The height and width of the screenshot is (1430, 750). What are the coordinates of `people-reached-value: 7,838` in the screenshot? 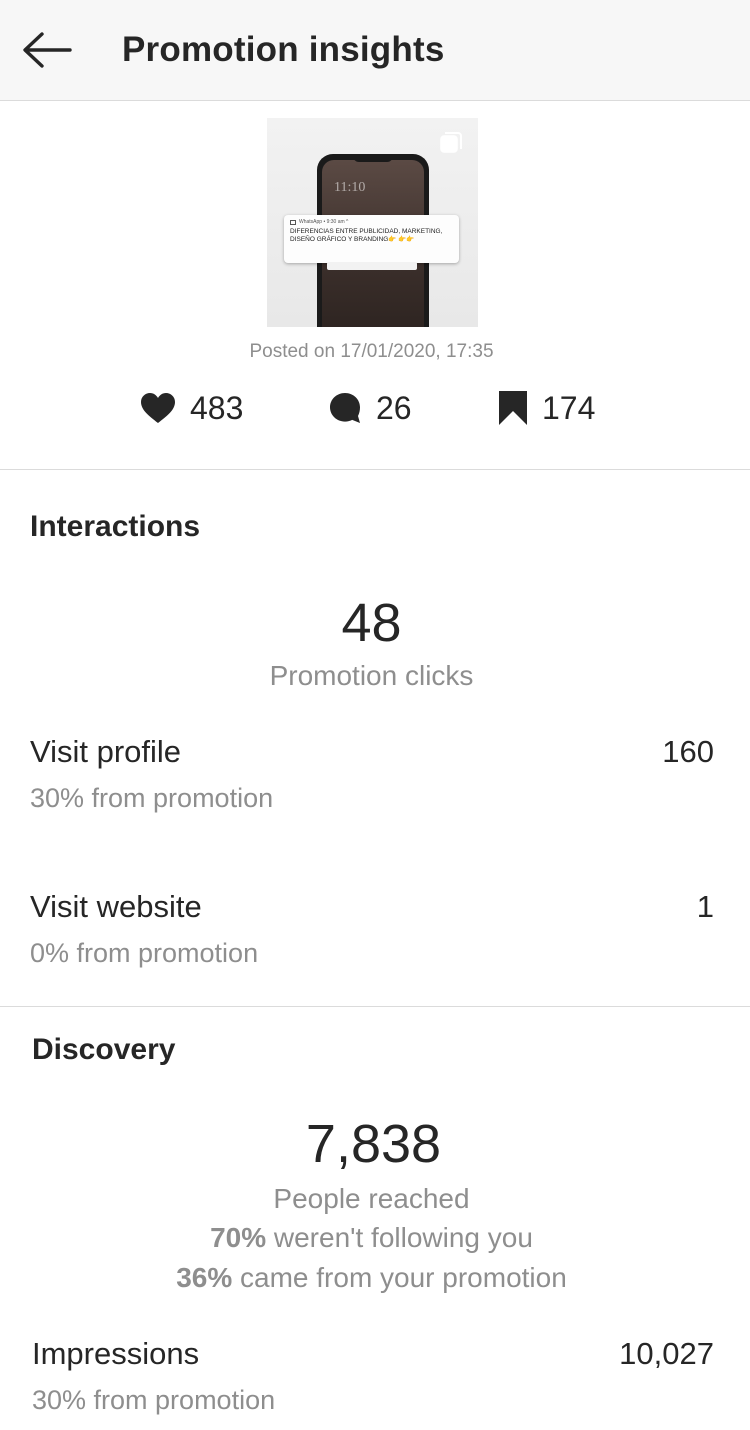 It's located at (373, 1144).